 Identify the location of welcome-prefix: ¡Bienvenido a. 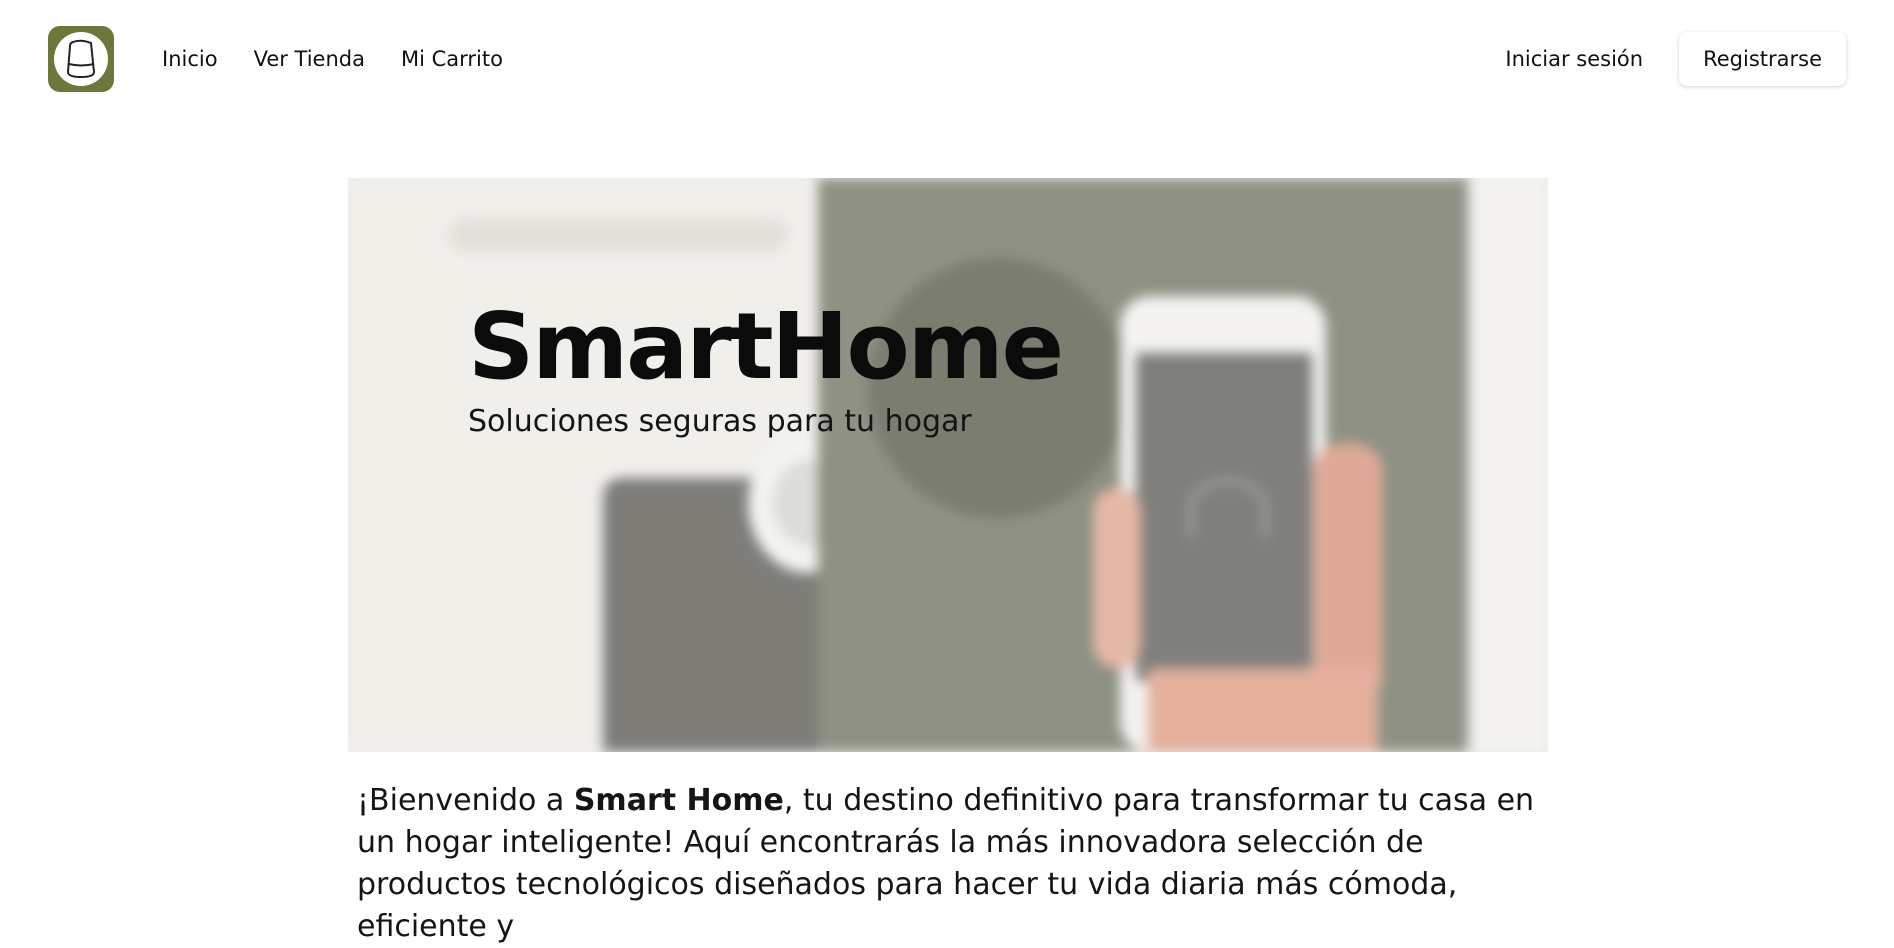
(465, 800).